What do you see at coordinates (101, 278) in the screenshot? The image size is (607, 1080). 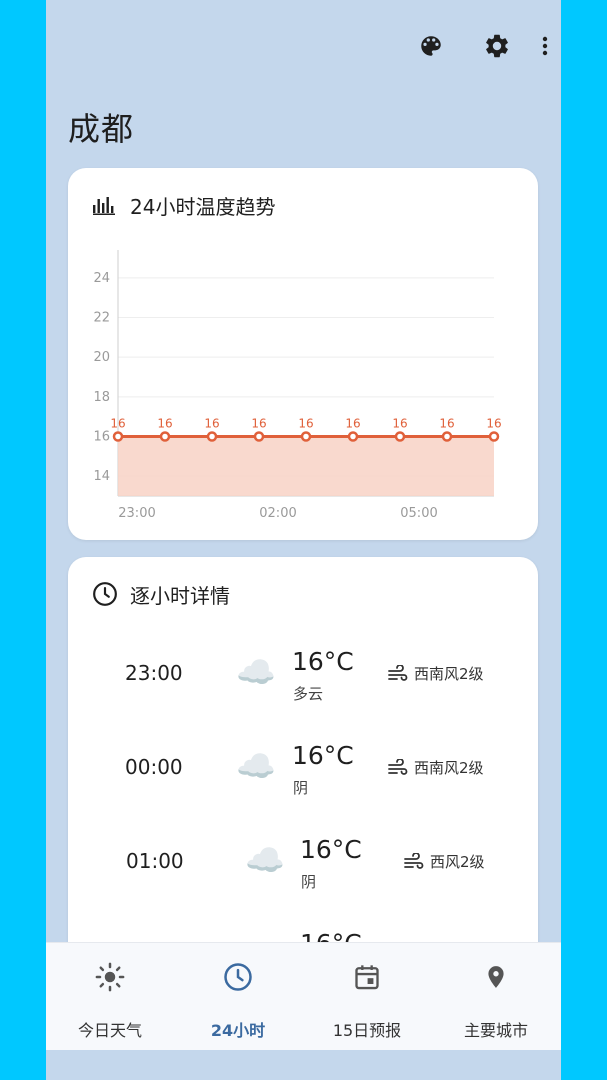 I see `y-tick-label: 24` at bounding box center [101, 278].